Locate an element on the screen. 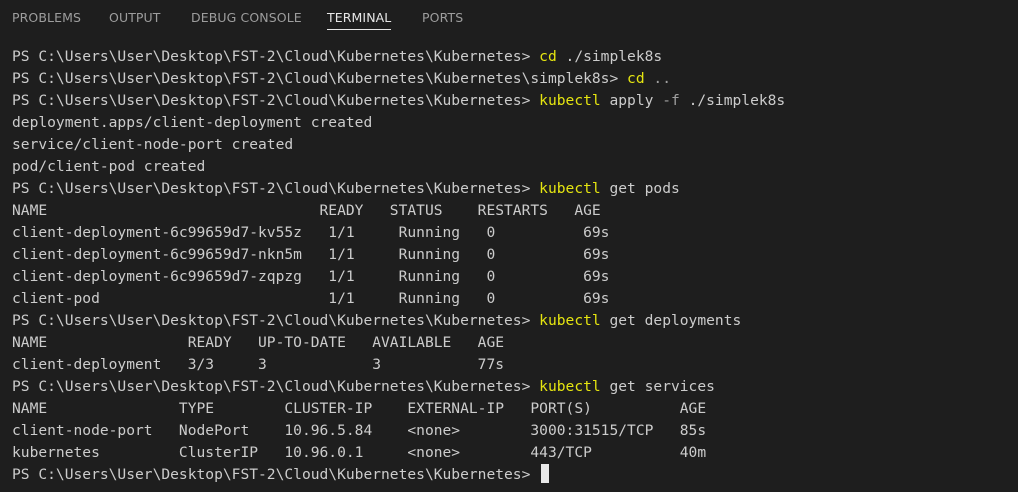 The height and width of the screenshot is (492, 1018). tab-terminal: TERMINAL is located at coordinates (359, 18).